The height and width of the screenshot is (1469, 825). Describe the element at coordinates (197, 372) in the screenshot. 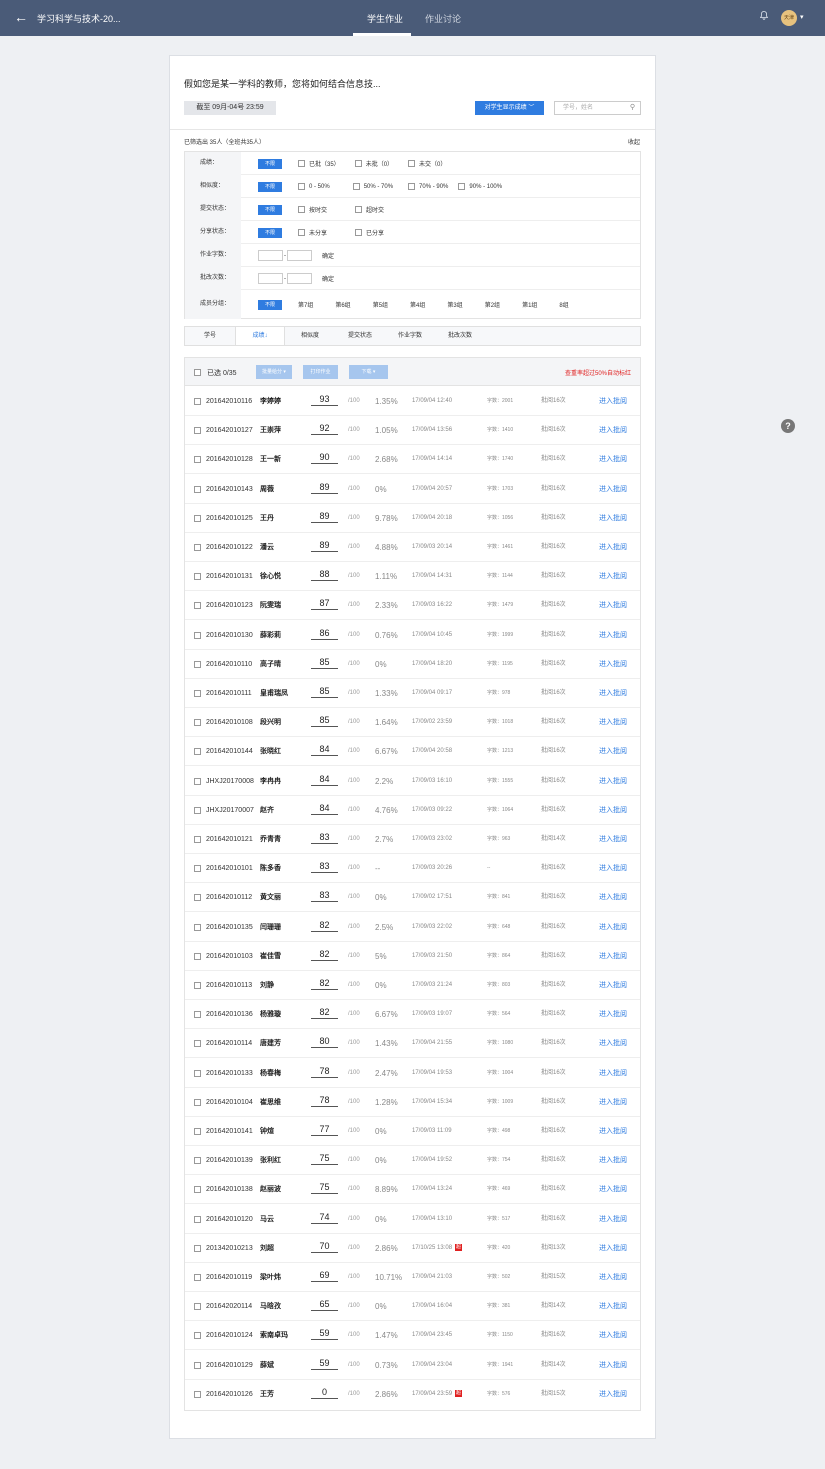

I see `select-all-checkbox` at that location.